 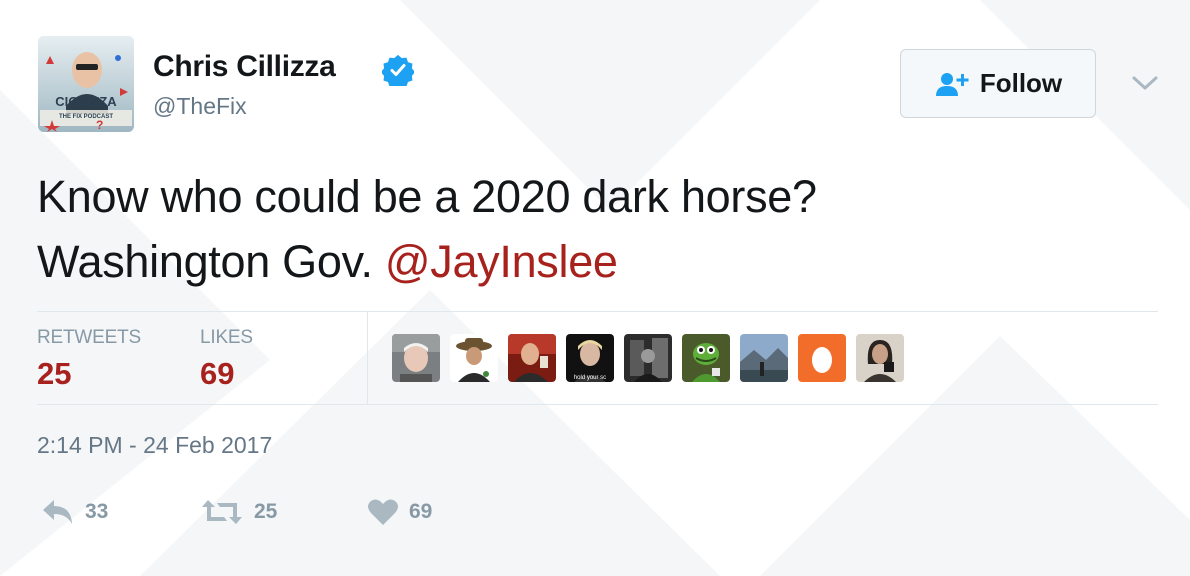 I want to click on reply-button: 33, so click(x=74, y=512).